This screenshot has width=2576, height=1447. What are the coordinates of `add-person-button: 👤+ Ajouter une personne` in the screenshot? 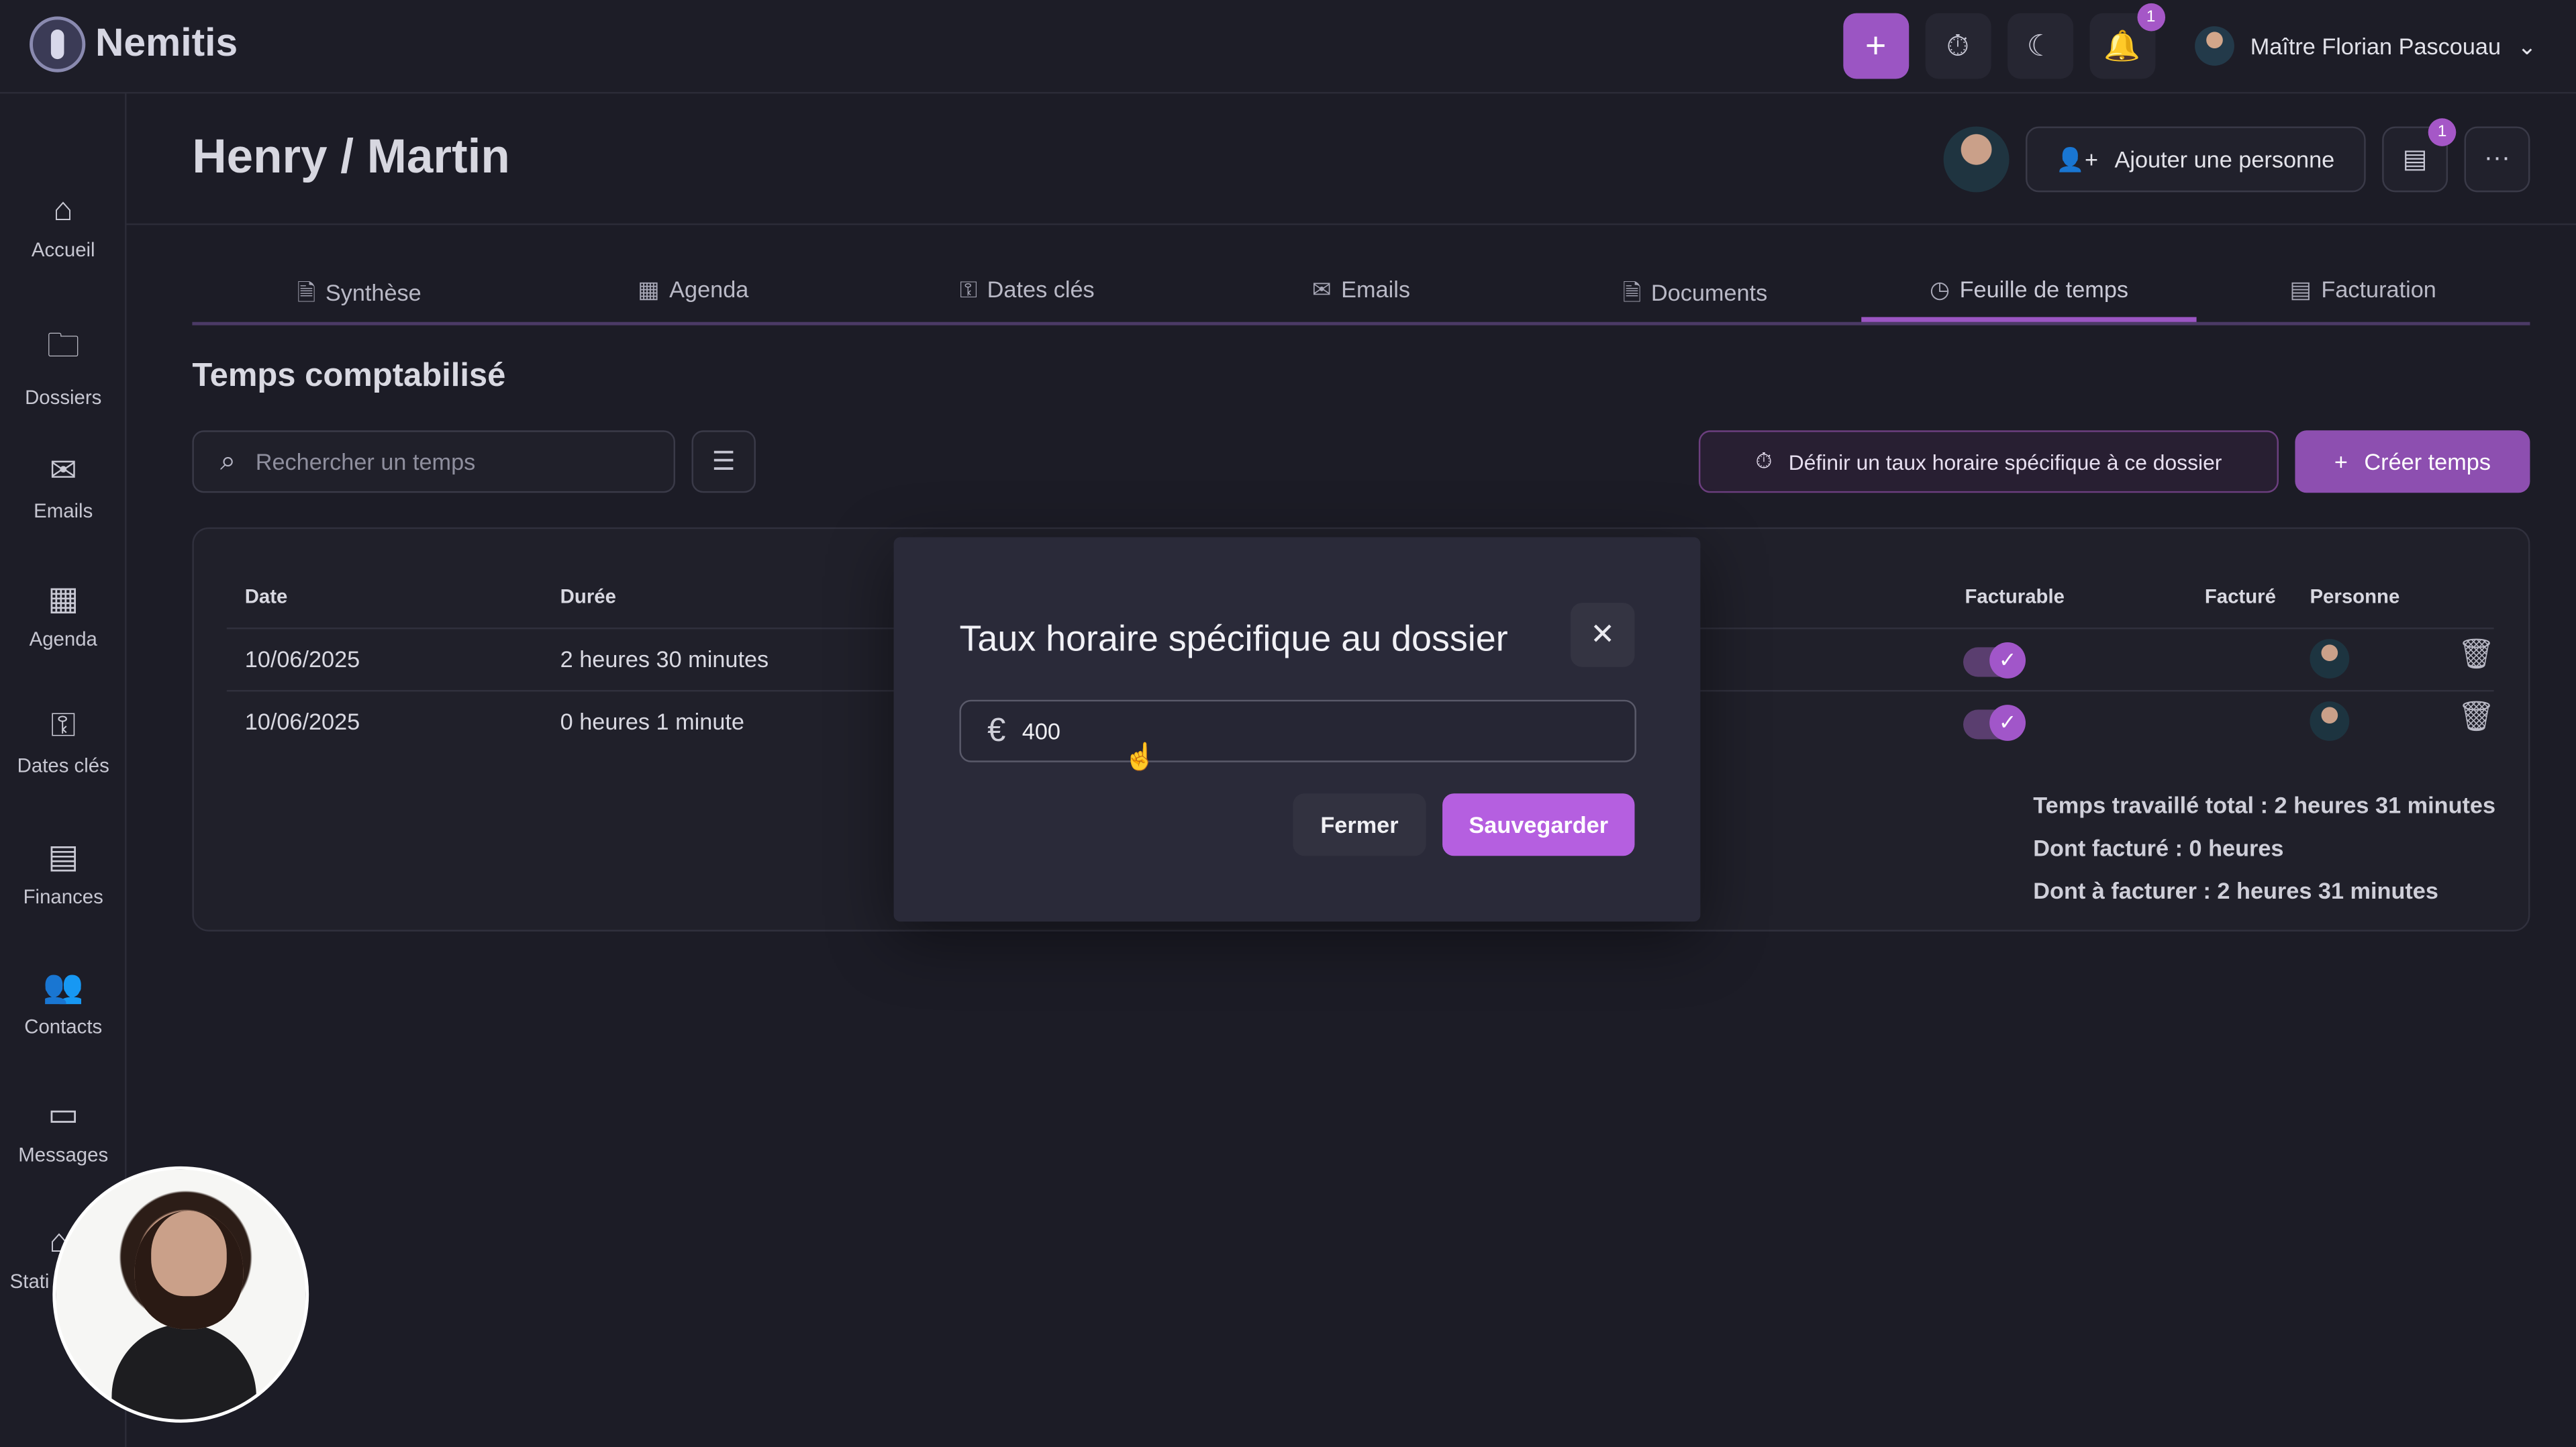 It's located at (2195, 159).